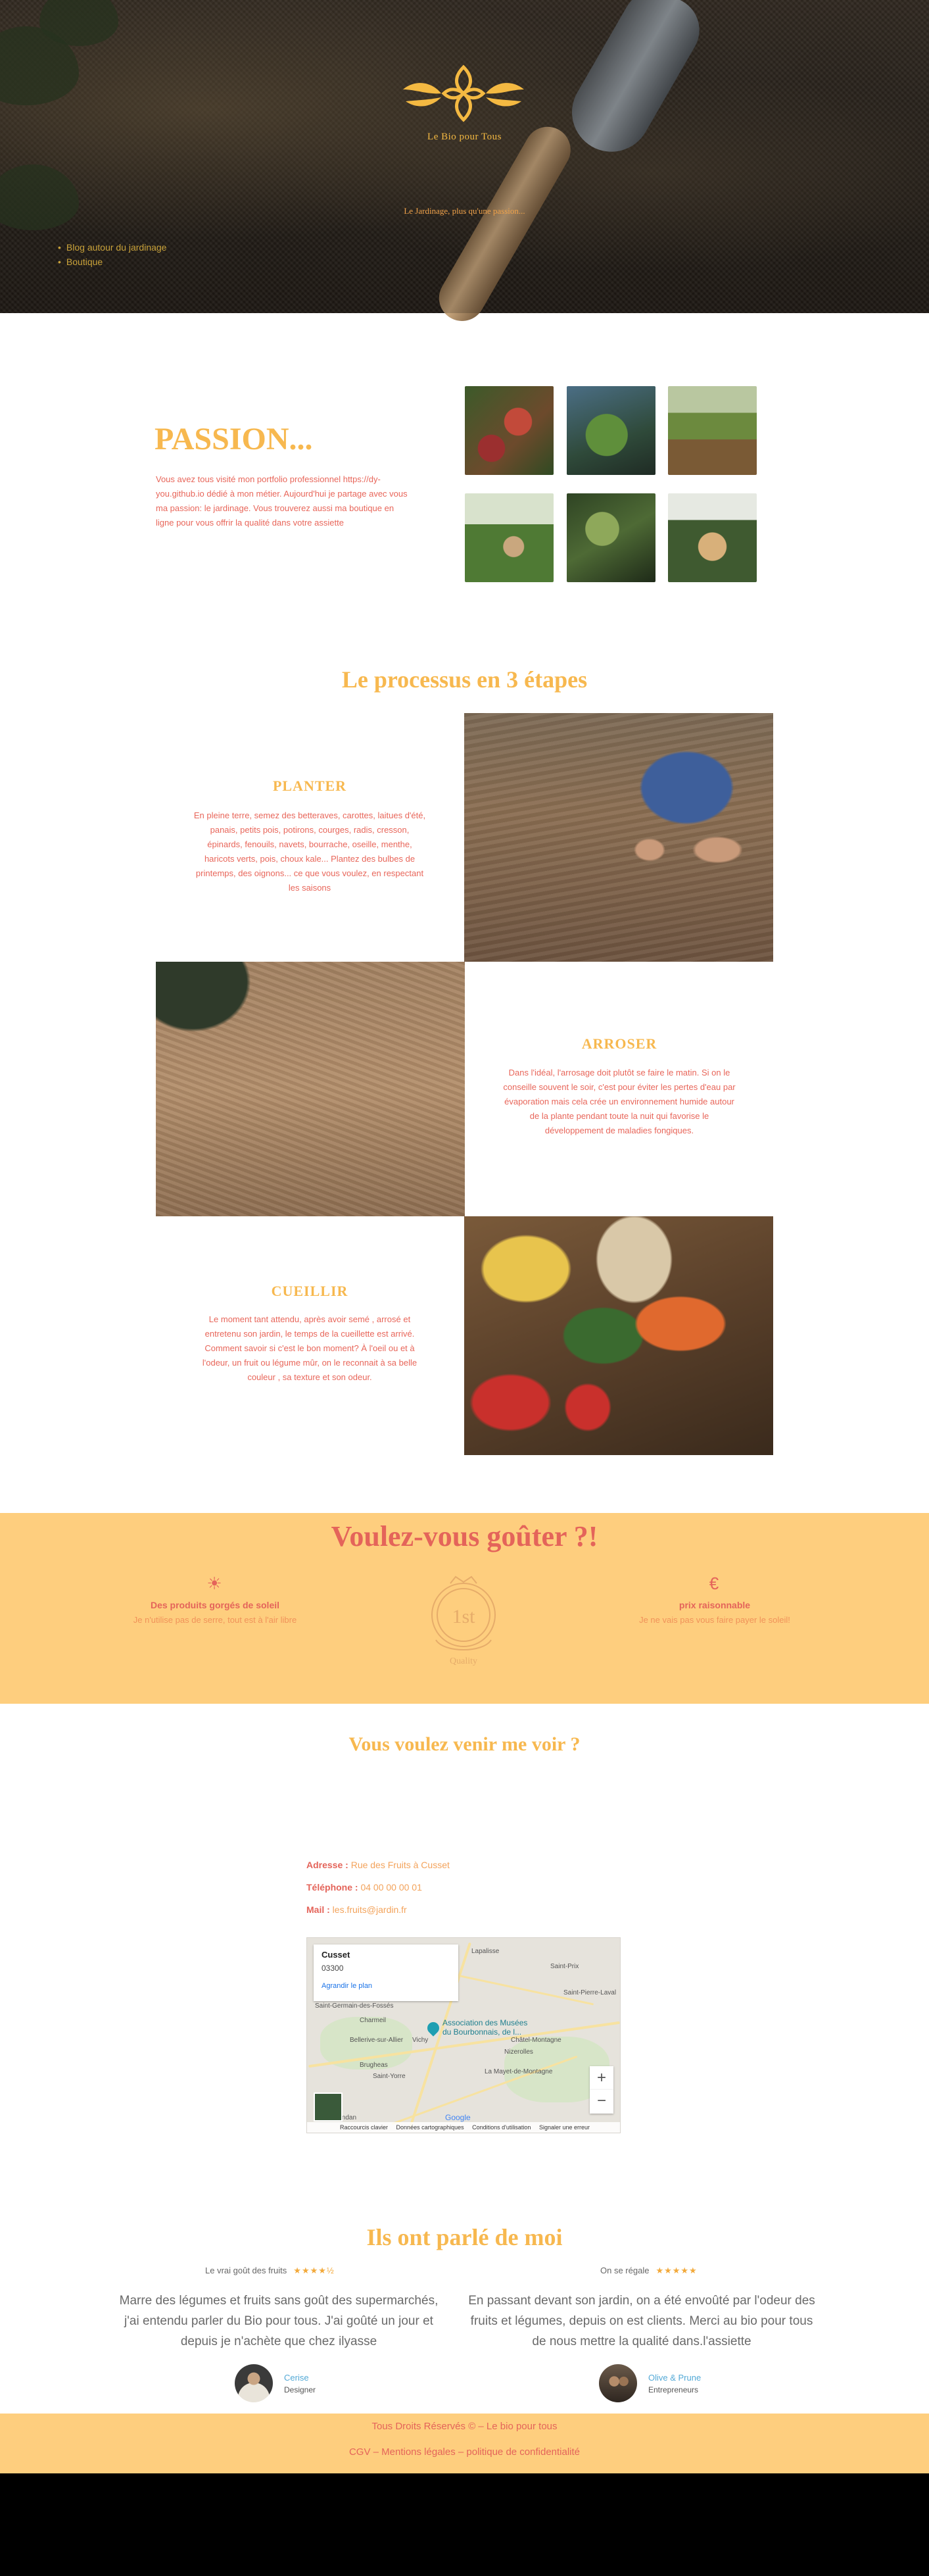  What do you see at coordinates (619, 1043) in the screenshot?
I see `step-arroser-heading: ARROSER` at bounding box center [619, 1043].